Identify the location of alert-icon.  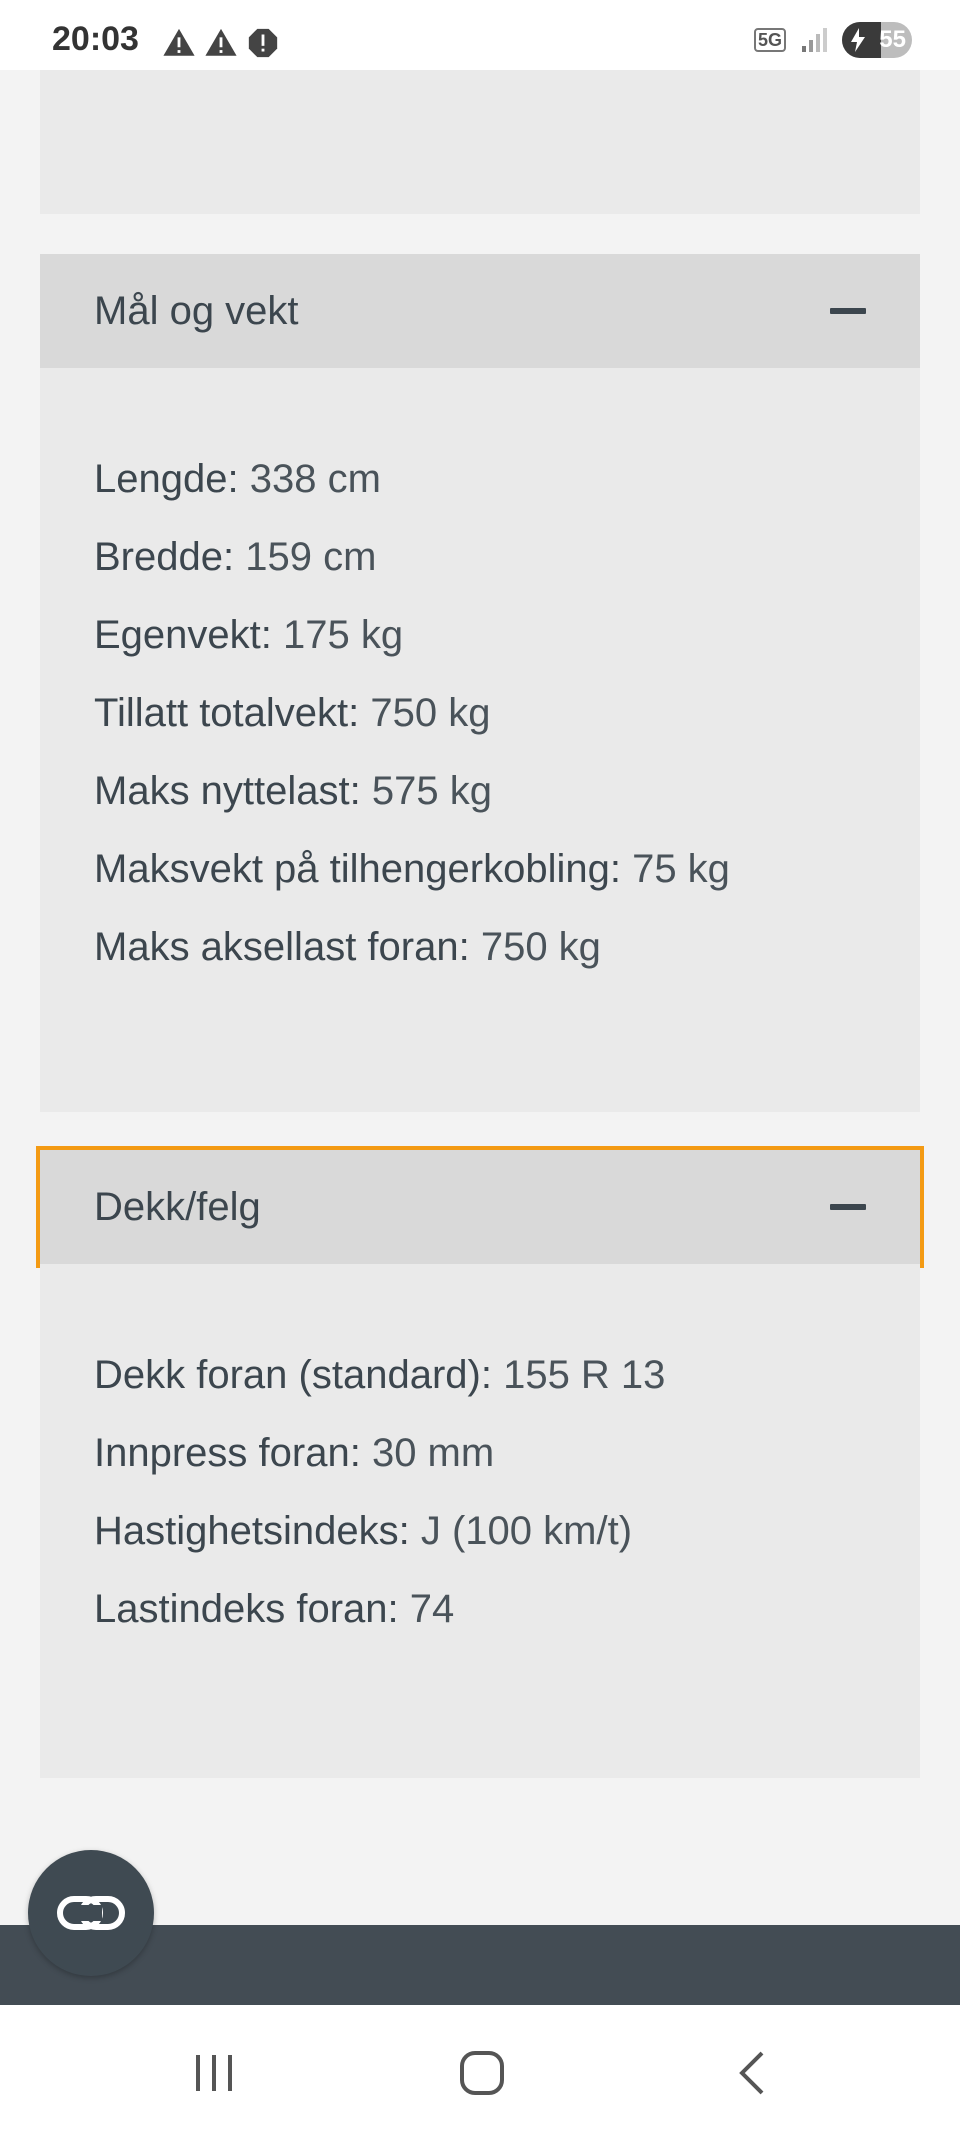
(263, 43).